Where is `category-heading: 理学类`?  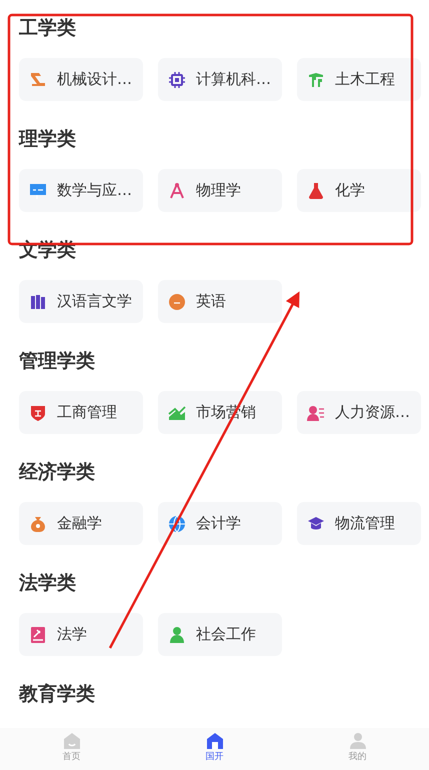 category-heading: 理学类 is located at coordinates (48, 139).